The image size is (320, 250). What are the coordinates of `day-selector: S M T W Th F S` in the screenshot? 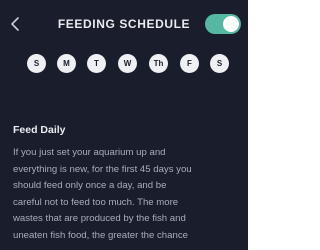 It's located at (124, 66).